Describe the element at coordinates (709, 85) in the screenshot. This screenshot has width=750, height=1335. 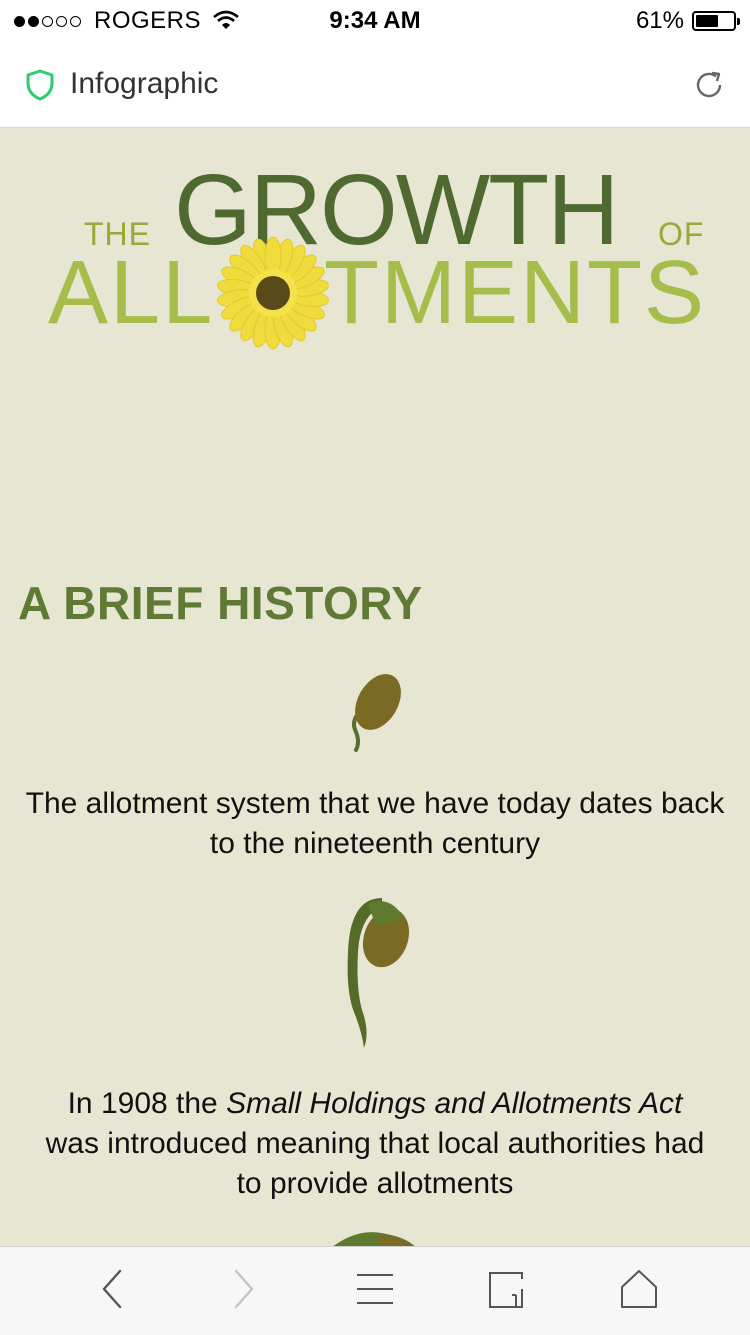
I see `reload-icon` at that location.